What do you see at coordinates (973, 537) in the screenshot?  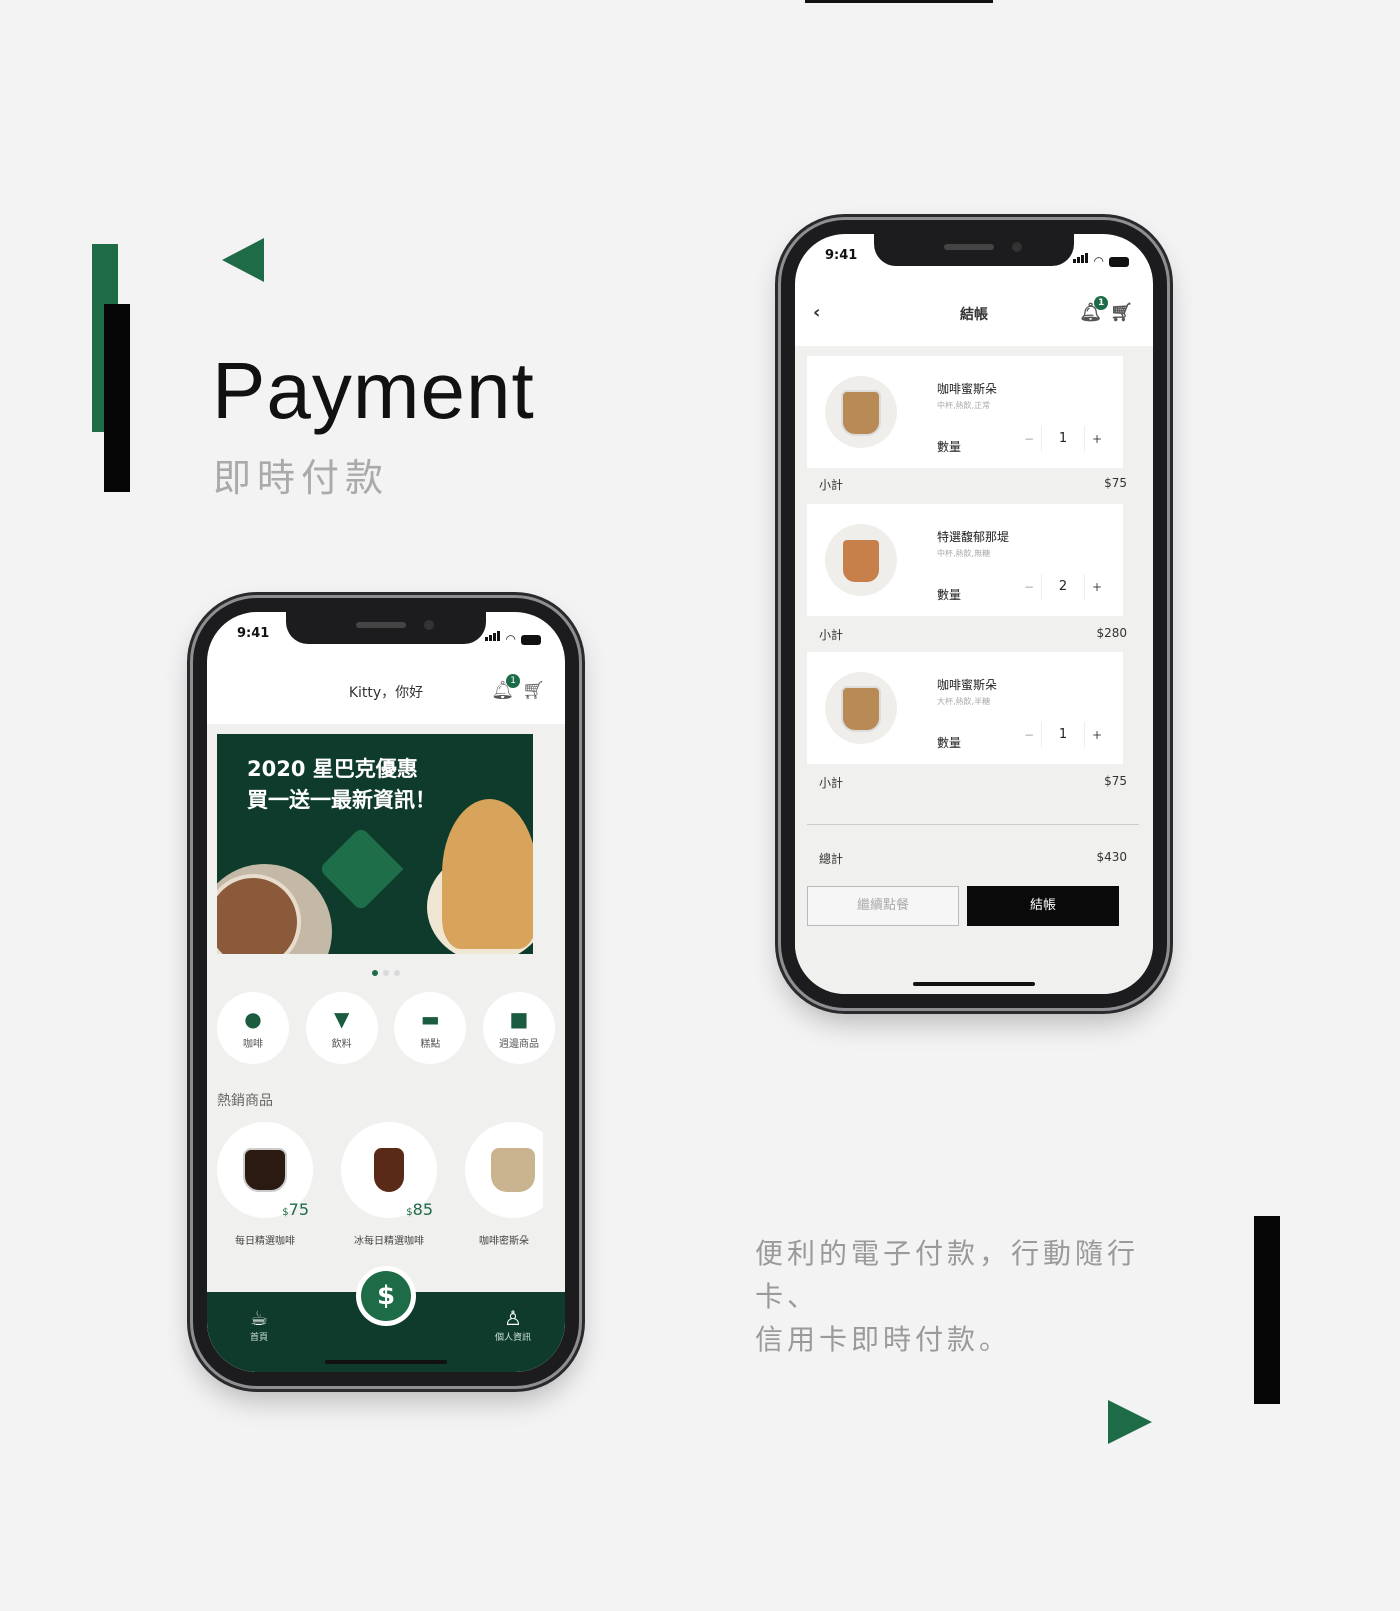 I see `item-name: 特選馥郁那堤` at bounding box center [973, 537].